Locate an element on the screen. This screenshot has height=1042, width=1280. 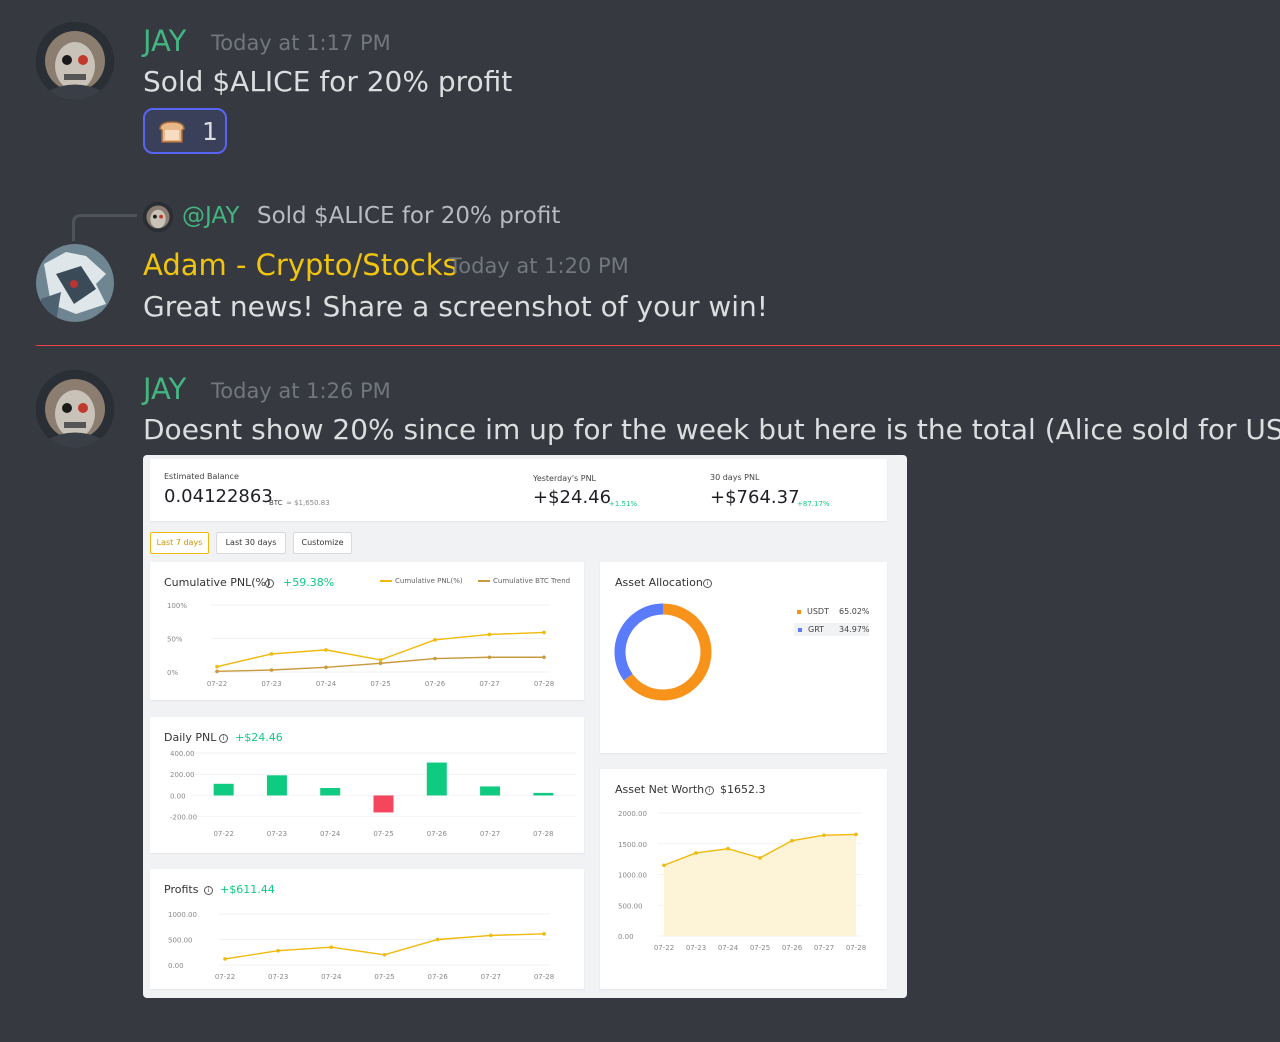
reaction-button: 1 is located at coordinates (185, 131).